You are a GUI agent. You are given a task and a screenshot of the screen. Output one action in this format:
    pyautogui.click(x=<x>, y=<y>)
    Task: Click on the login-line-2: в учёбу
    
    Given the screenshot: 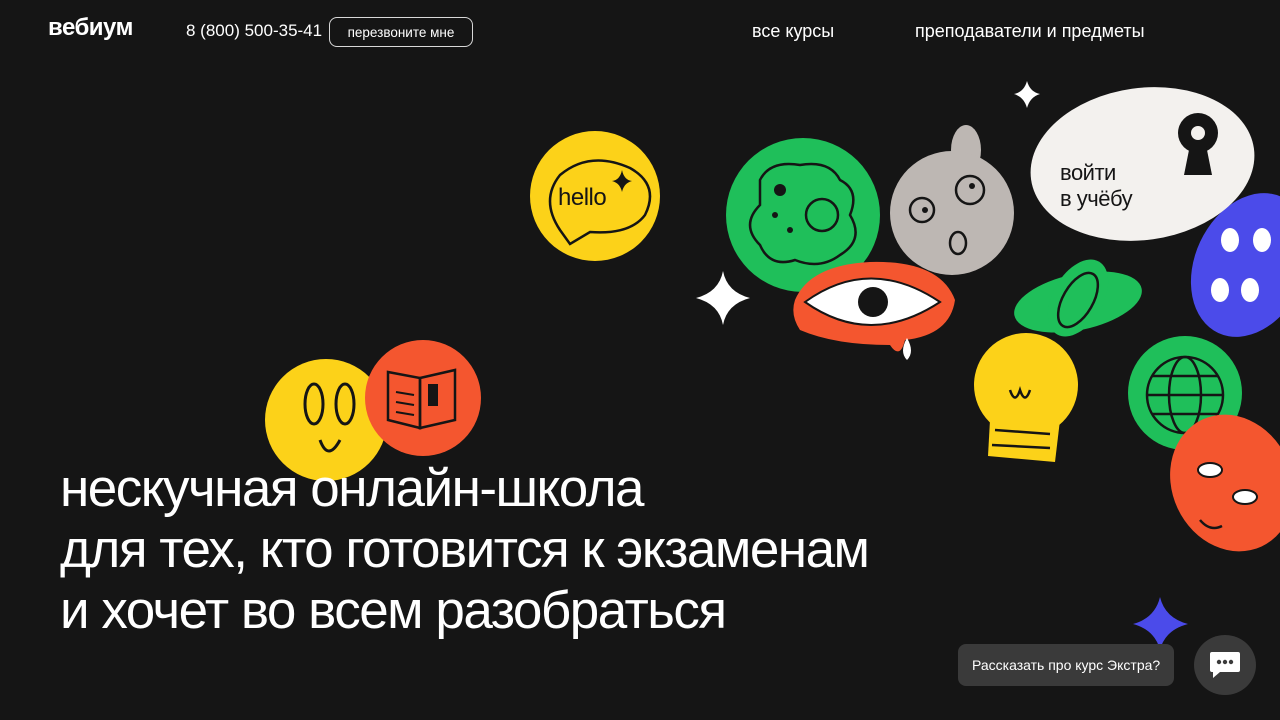 What is the action you would take?
    pyautogui.click(x=1096, y=198)
    